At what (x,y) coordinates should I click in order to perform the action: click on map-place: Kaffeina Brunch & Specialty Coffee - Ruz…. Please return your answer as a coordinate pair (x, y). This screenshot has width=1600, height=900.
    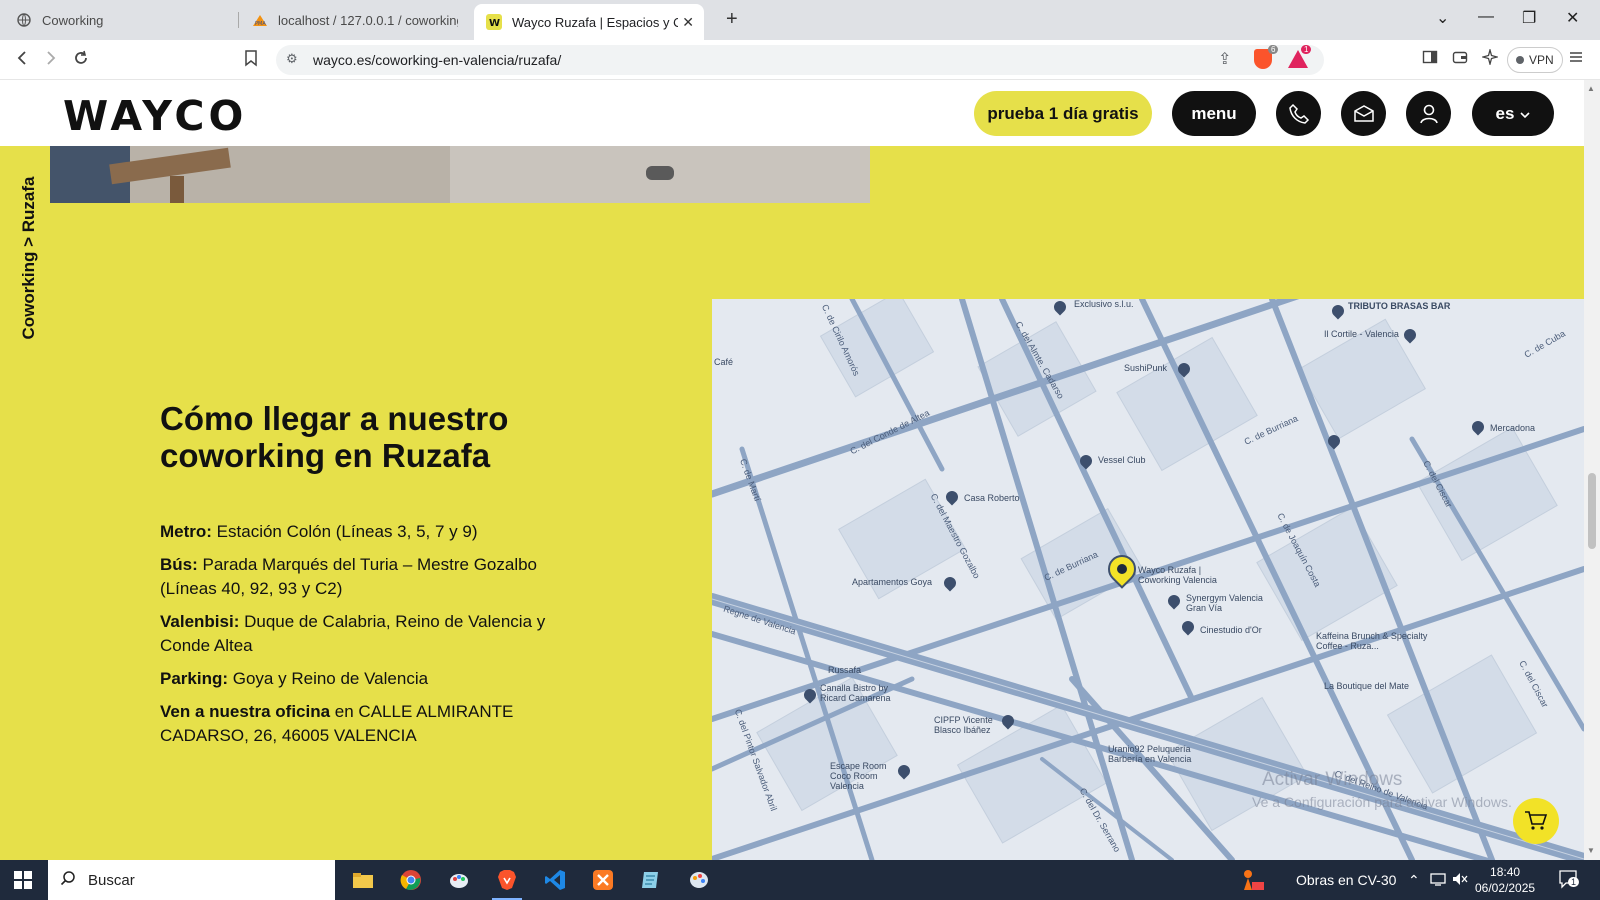
    Looking at the image, I should click on (1376, 641).